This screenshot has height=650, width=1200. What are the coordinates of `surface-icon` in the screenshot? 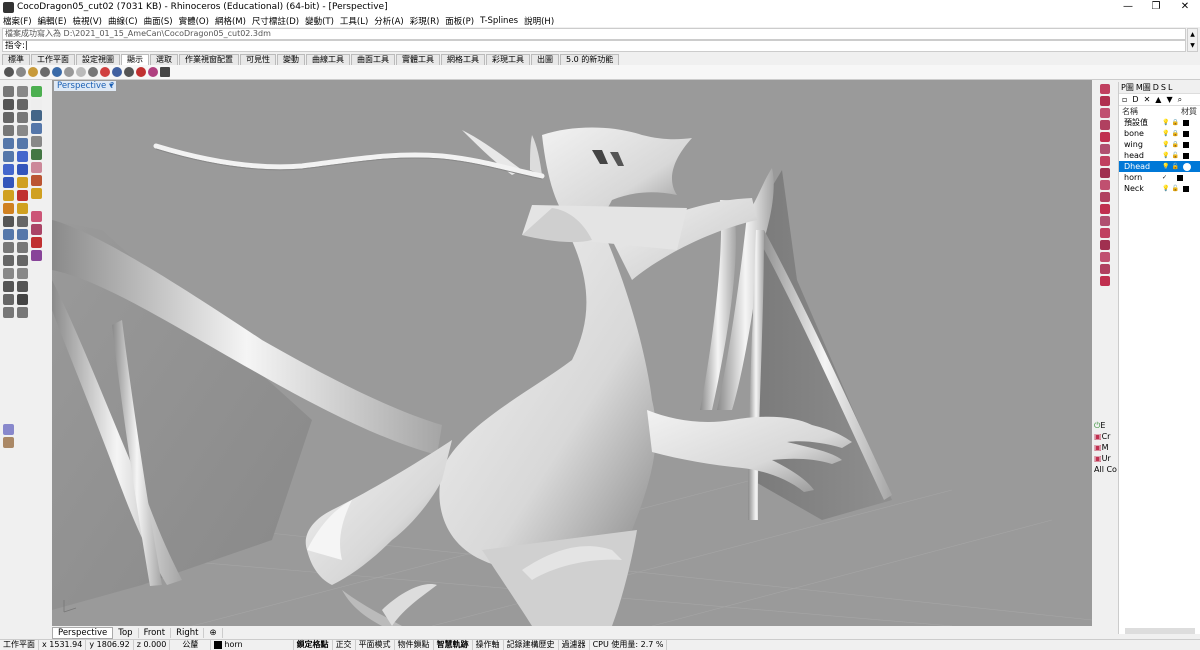 It's located at (8, 169).